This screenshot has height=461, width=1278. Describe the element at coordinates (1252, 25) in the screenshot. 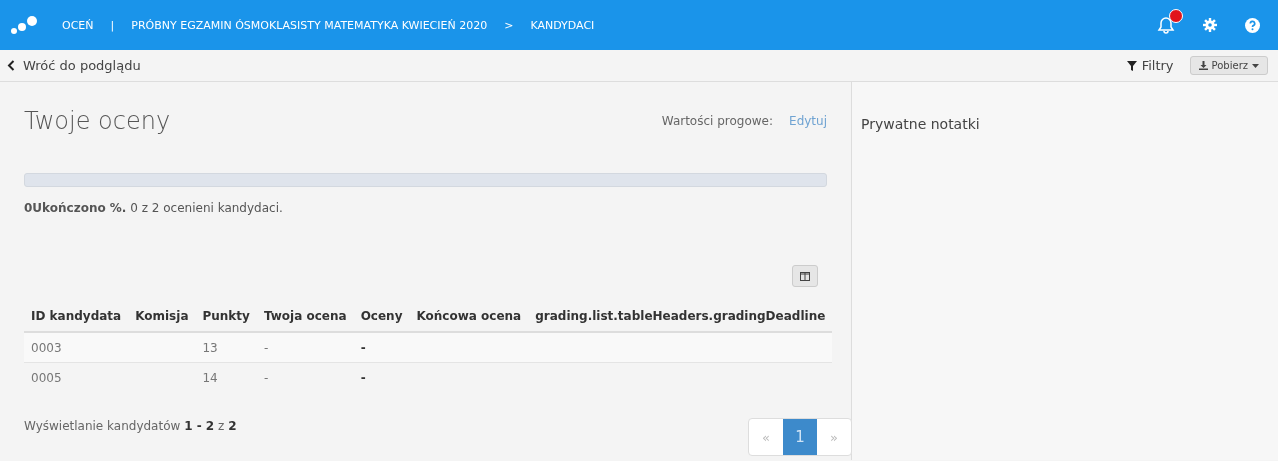

I see `help-icon` at that location.